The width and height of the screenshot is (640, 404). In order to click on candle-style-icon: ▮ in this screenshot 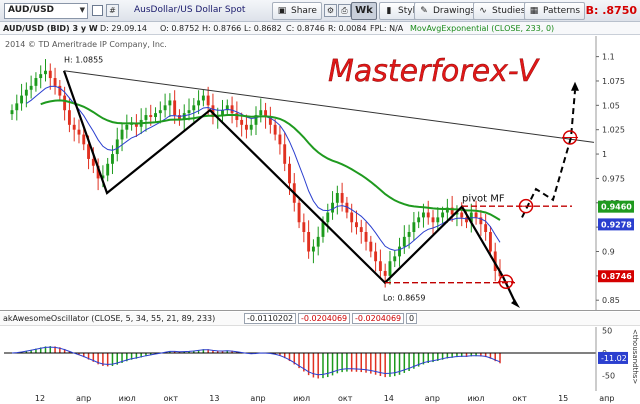, I will do `click(389, 11)`.